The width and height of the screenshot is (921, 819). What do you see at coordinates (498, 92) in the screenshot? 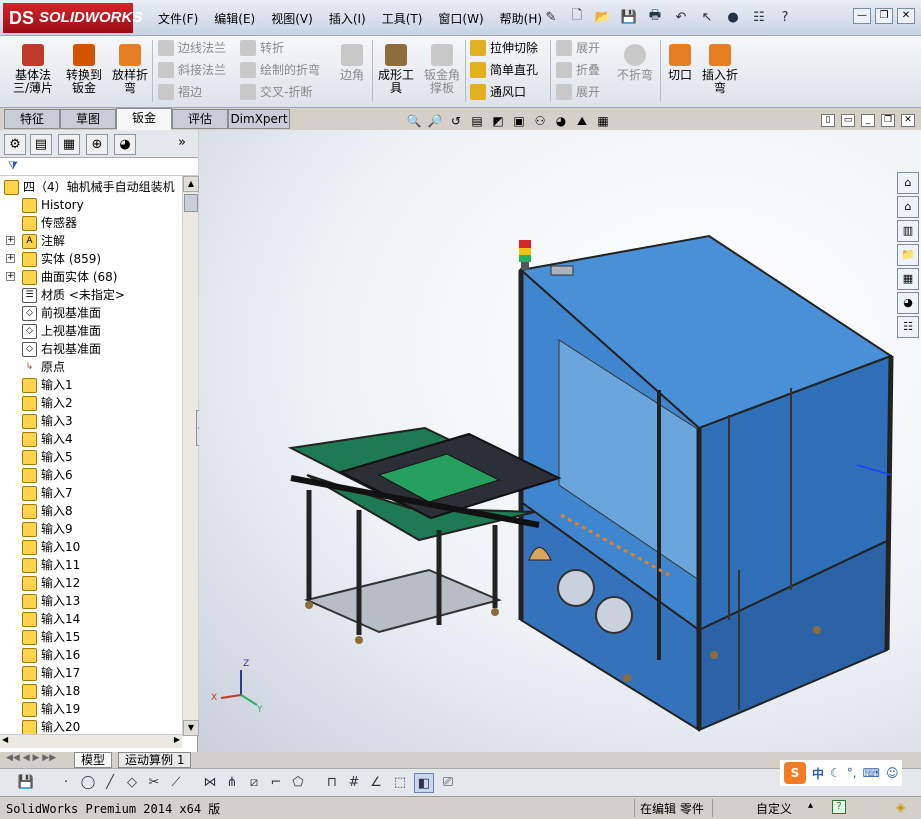
I see `vent-button: 通风口` at bounding box center [498, 92].